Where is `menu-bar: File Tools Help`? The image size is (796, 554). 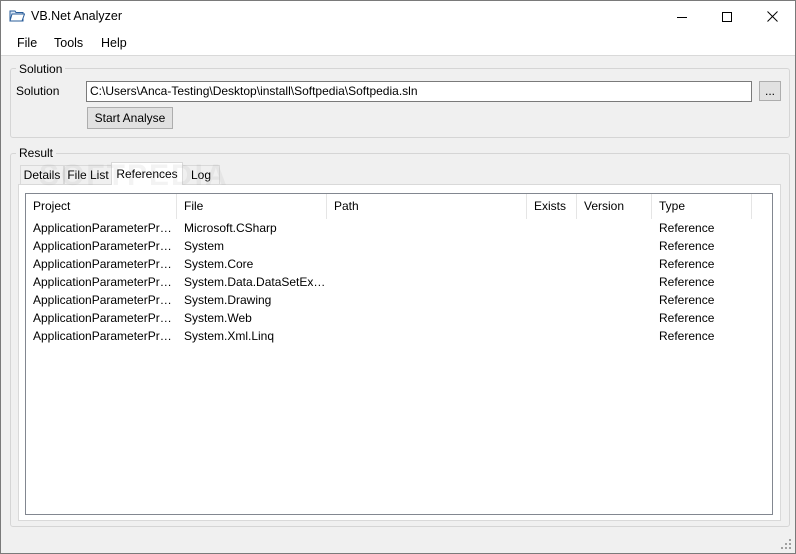 menu-bar: File Tools Help is located at coordinates (398, 44).